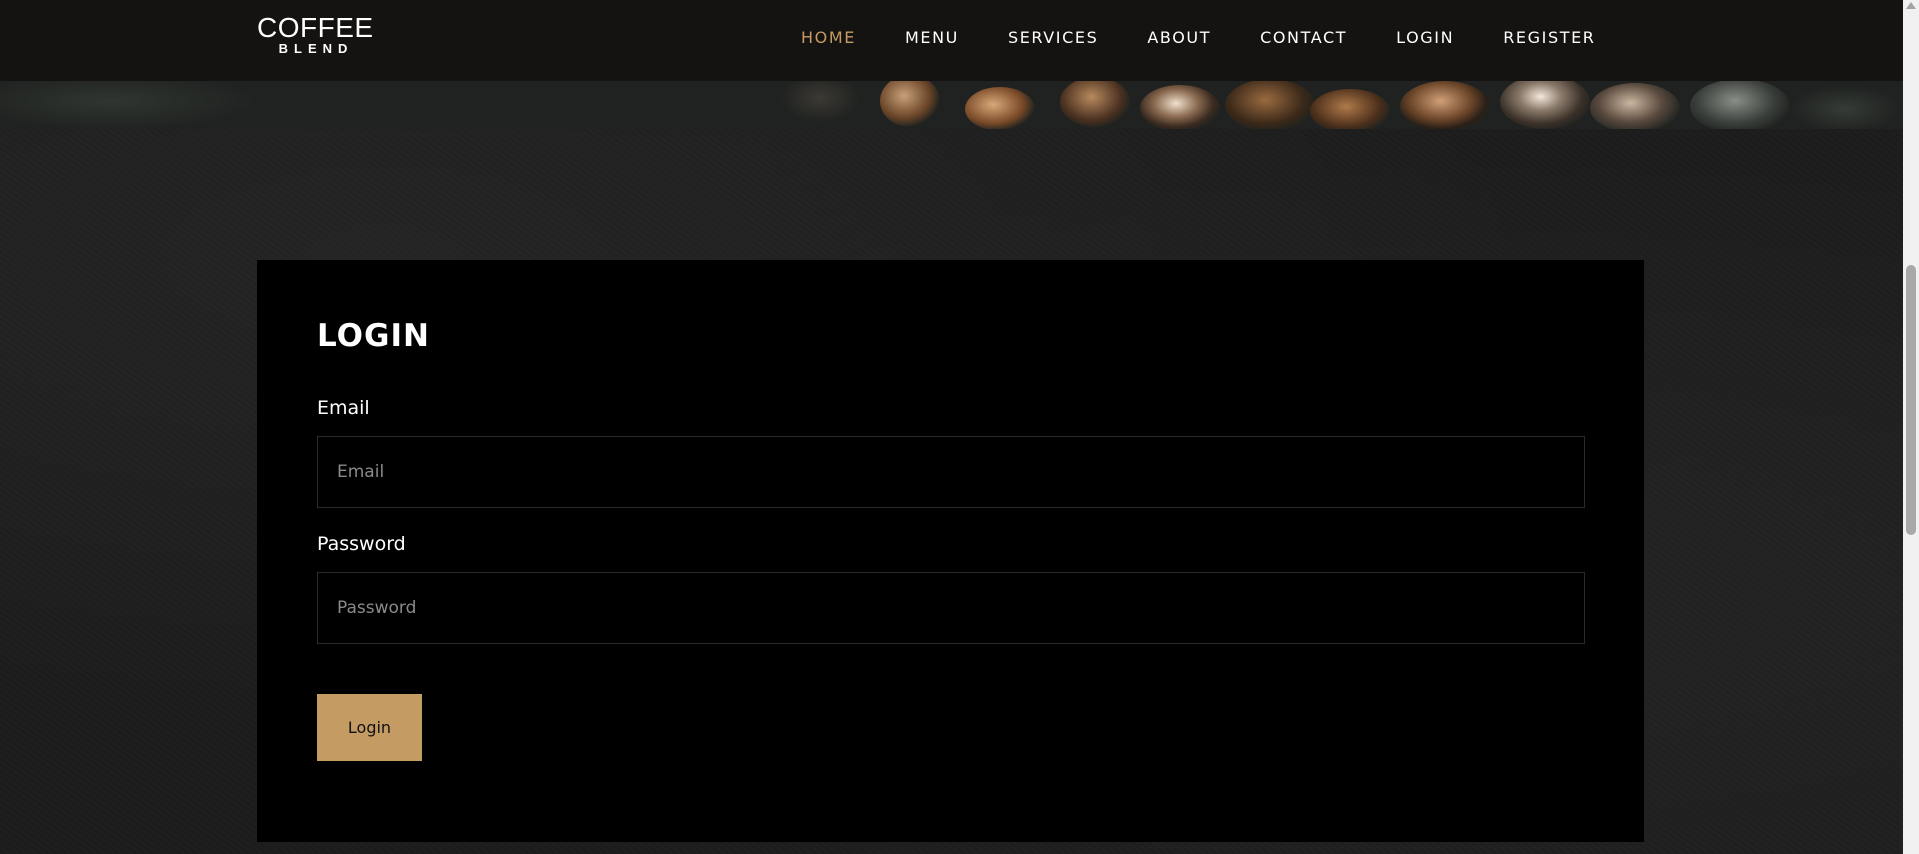  Describe the element at coordinates (373, 336) in the screenshot. I see `login-title: LOGIN` at that location.